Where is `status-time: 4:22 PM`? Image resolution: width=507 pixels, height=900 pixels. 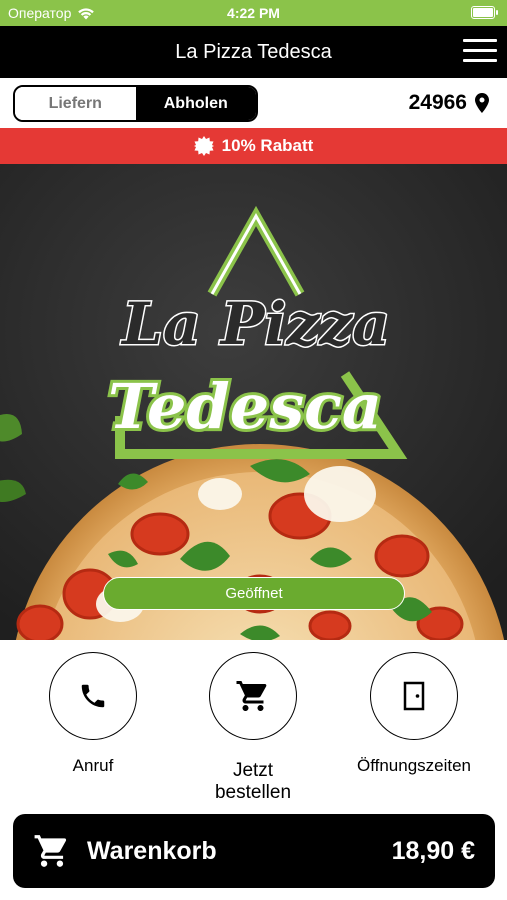
status-time: 4:22 PM is located at coordinates (253, 13).